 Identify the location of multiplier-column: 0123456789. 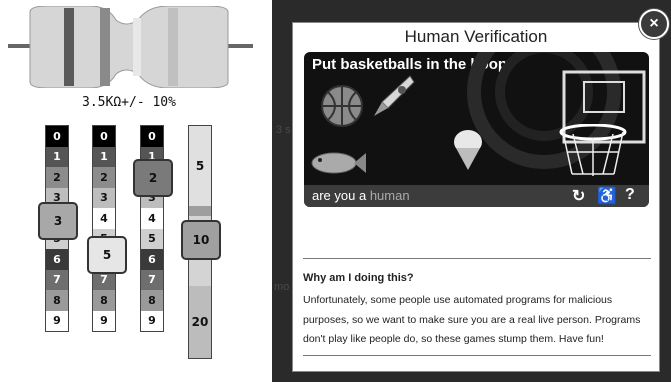
(152, 228).